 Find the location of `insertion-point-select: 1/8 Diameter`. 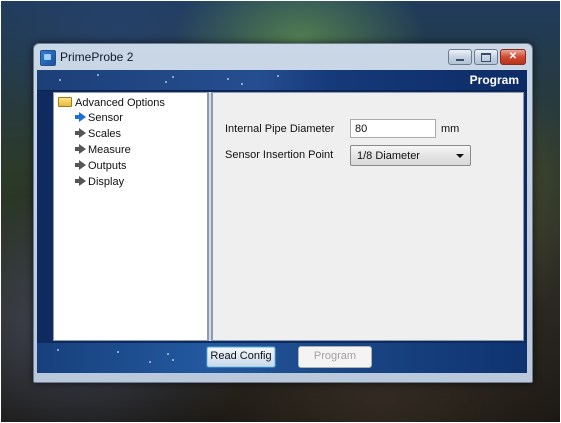

insertion-point-select: 1/8 Diameter is located at coordinates (410, 155).